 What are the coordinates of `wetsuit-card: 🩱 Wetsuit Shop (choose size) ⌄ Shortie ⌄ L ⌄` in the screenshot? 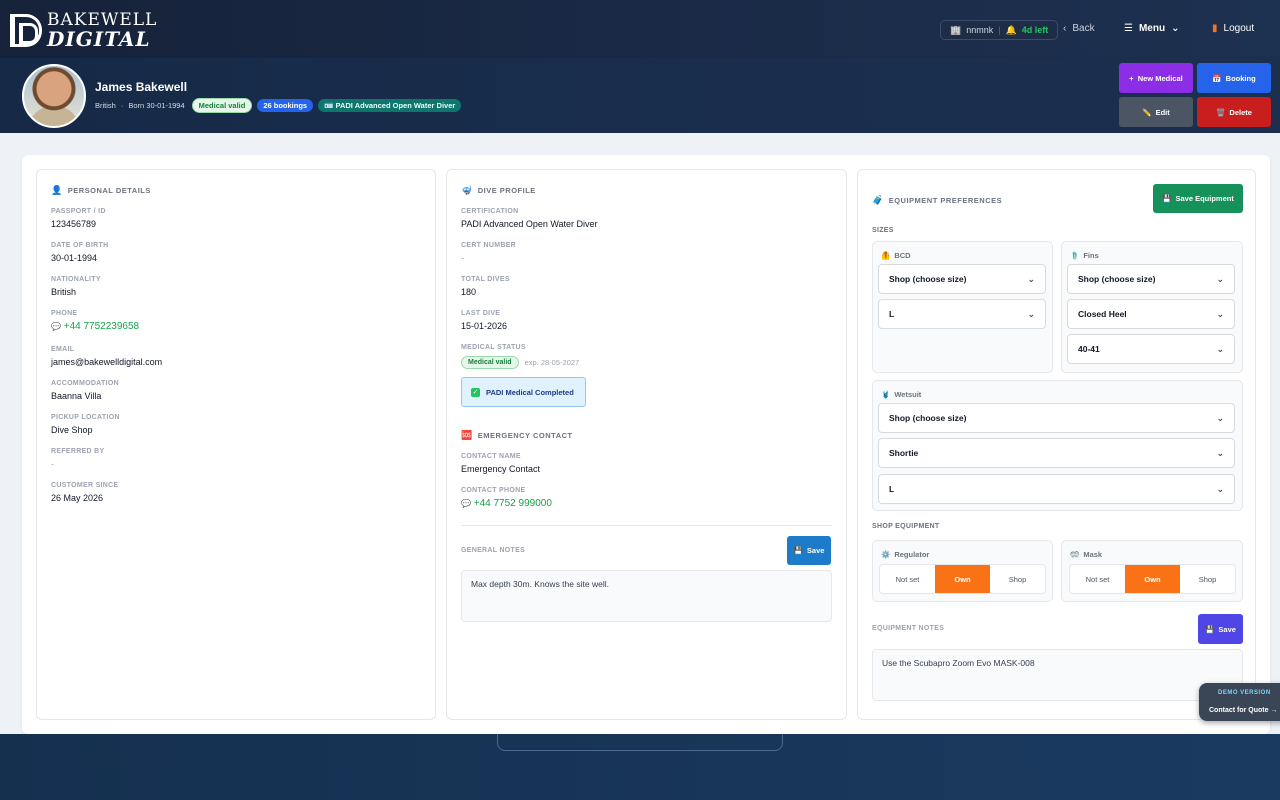 It's located at (1057, 445).